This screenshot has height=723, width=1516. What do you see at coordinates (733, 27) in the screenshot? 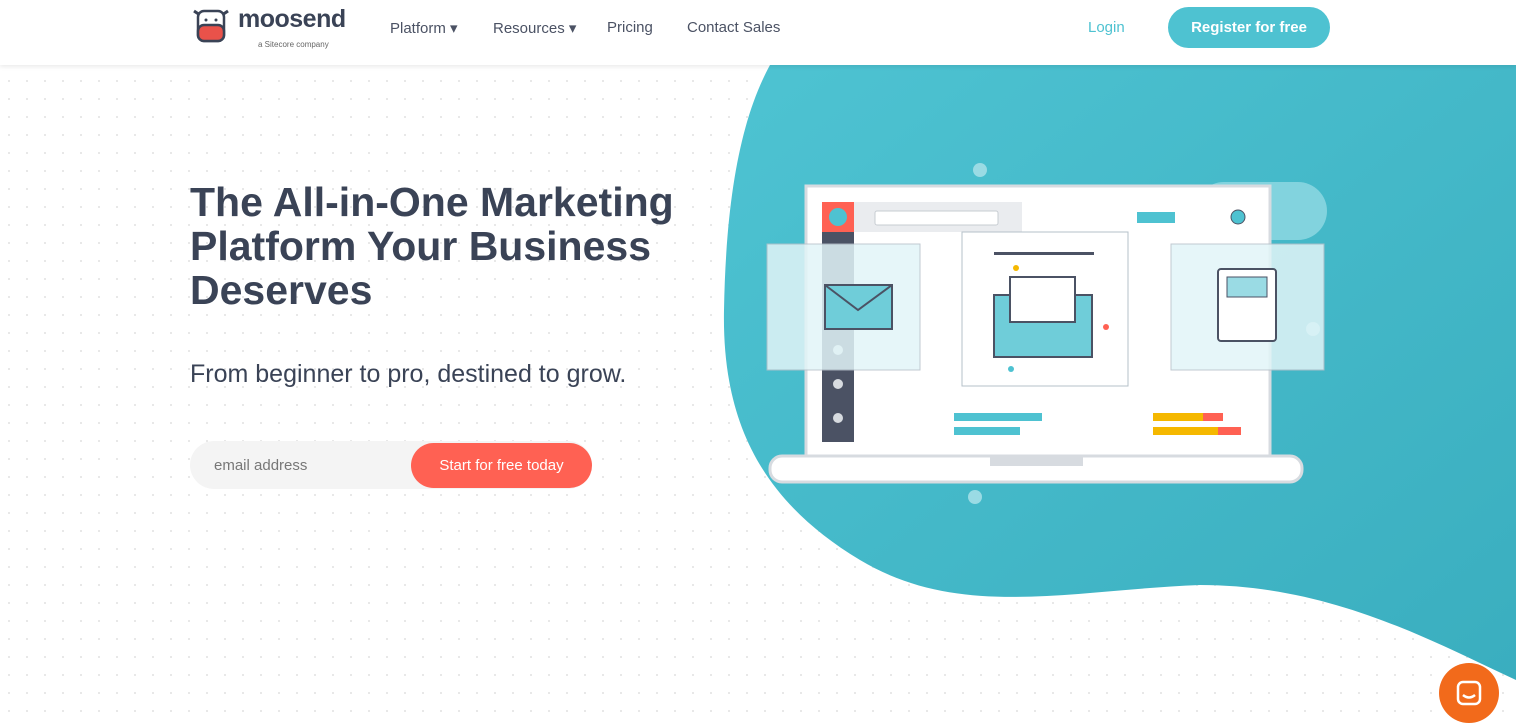
I see `nav-contact-sales: Contact Sales` at bounding box center [733, 27].